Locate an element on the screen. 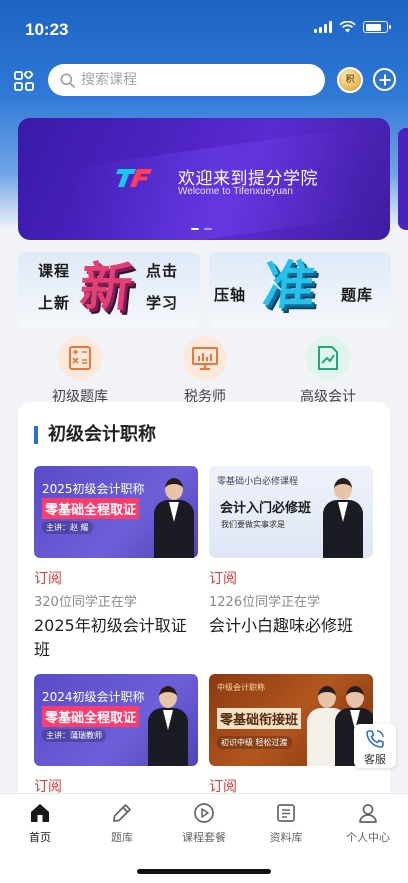 Image resolution: width=408 pixels, height=883 pixels. status-icons is located at coordinates (352, 27).